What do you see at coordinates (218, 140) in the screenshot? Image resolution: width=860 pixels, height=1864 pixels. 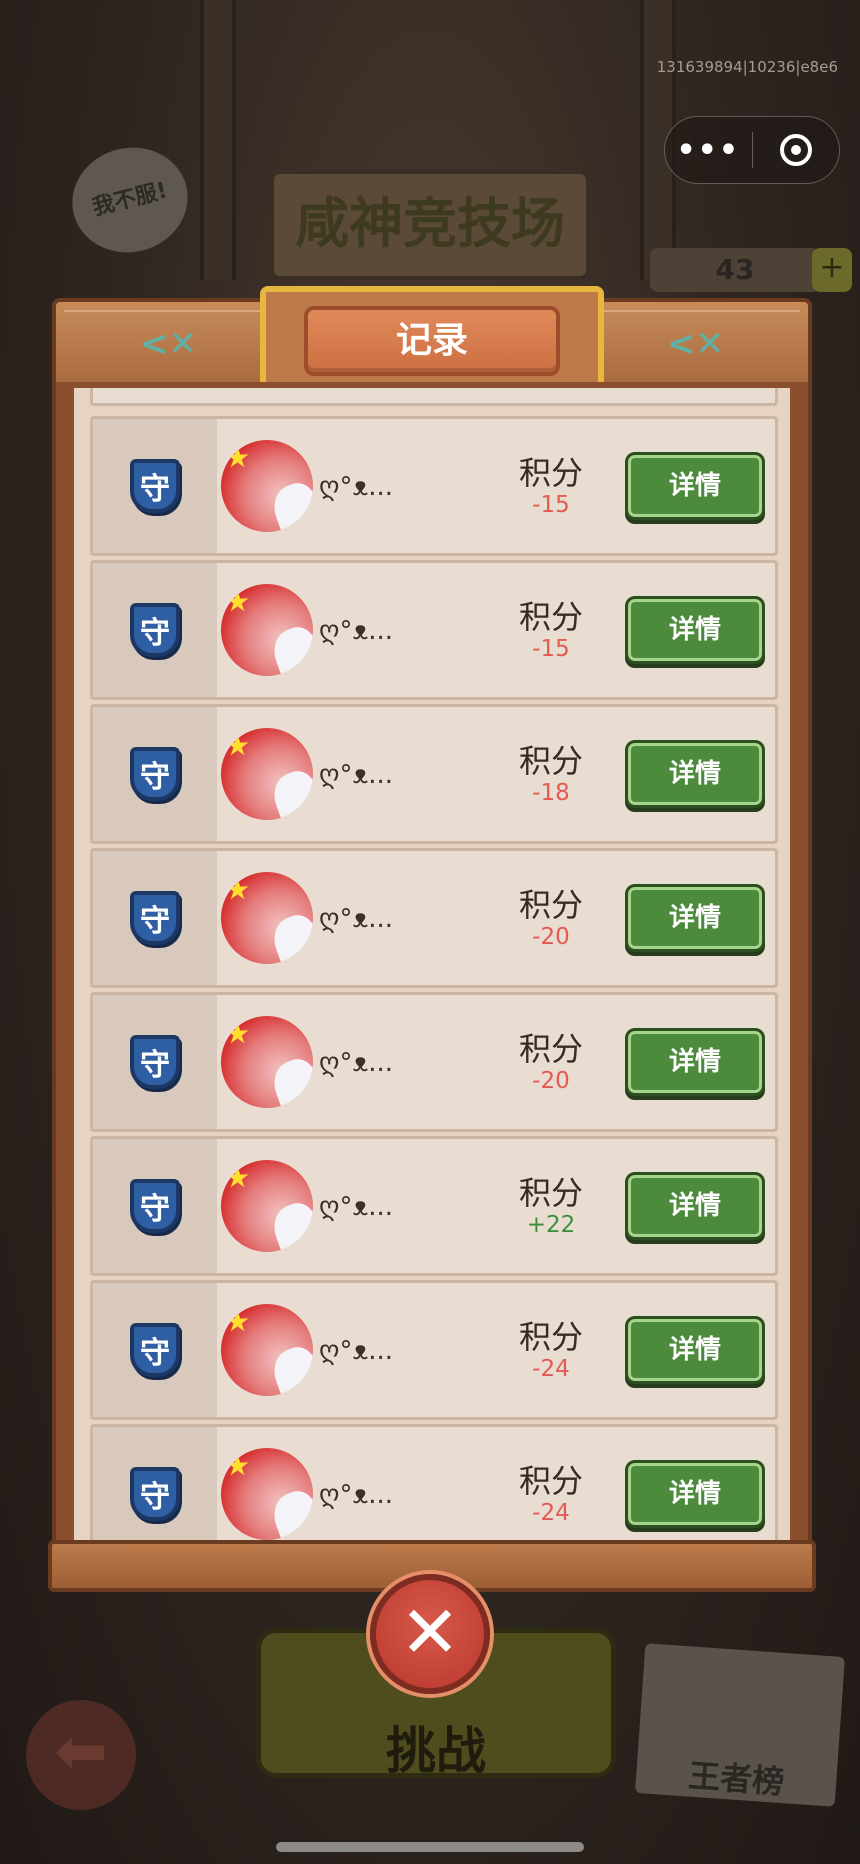 I see `background-pole` at bounding box center [218, 140].